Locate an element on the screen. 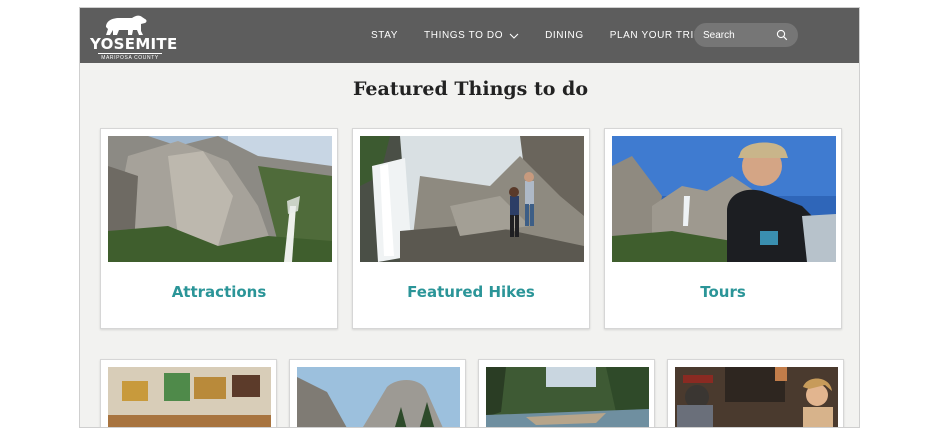 The height and width of the screenshot is (440, 940). nav-item-dining: DINING is located at coordinates (564, 35).